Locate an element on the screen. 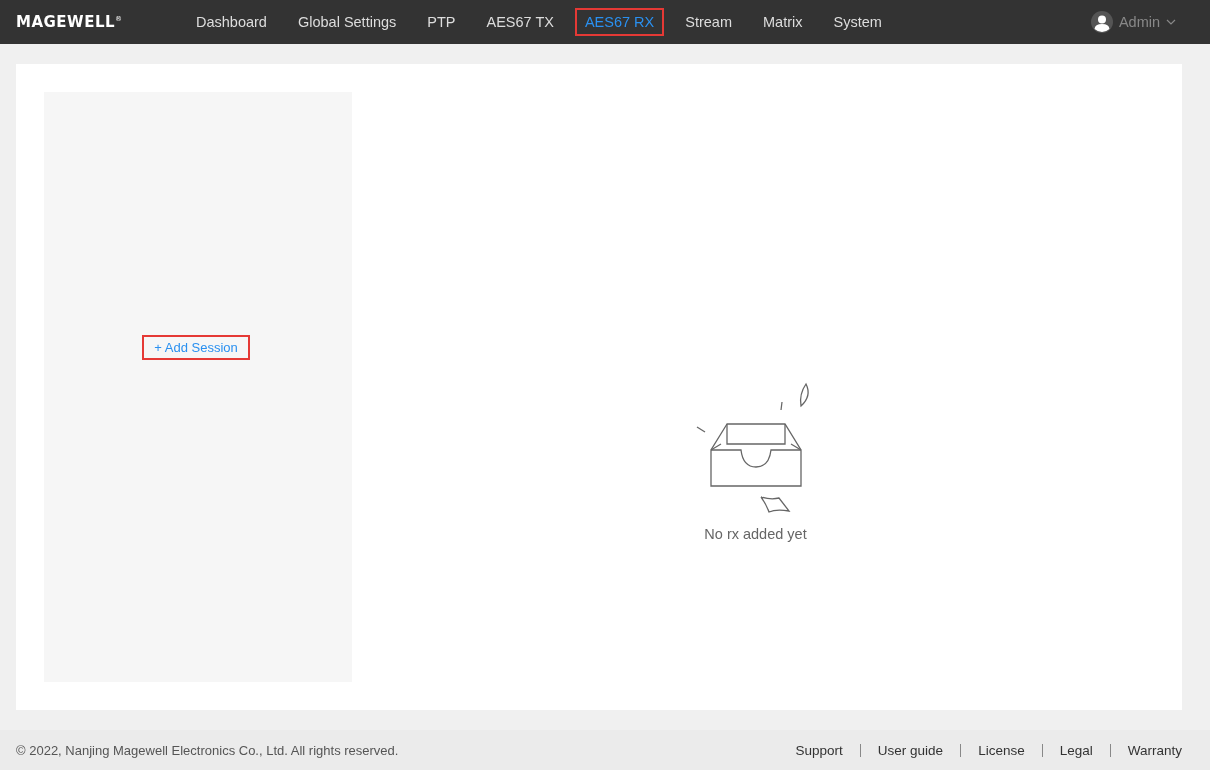 This screenshot has width=1210, height=770. nav-tab: Matrix is located at coordinates (783, 22).